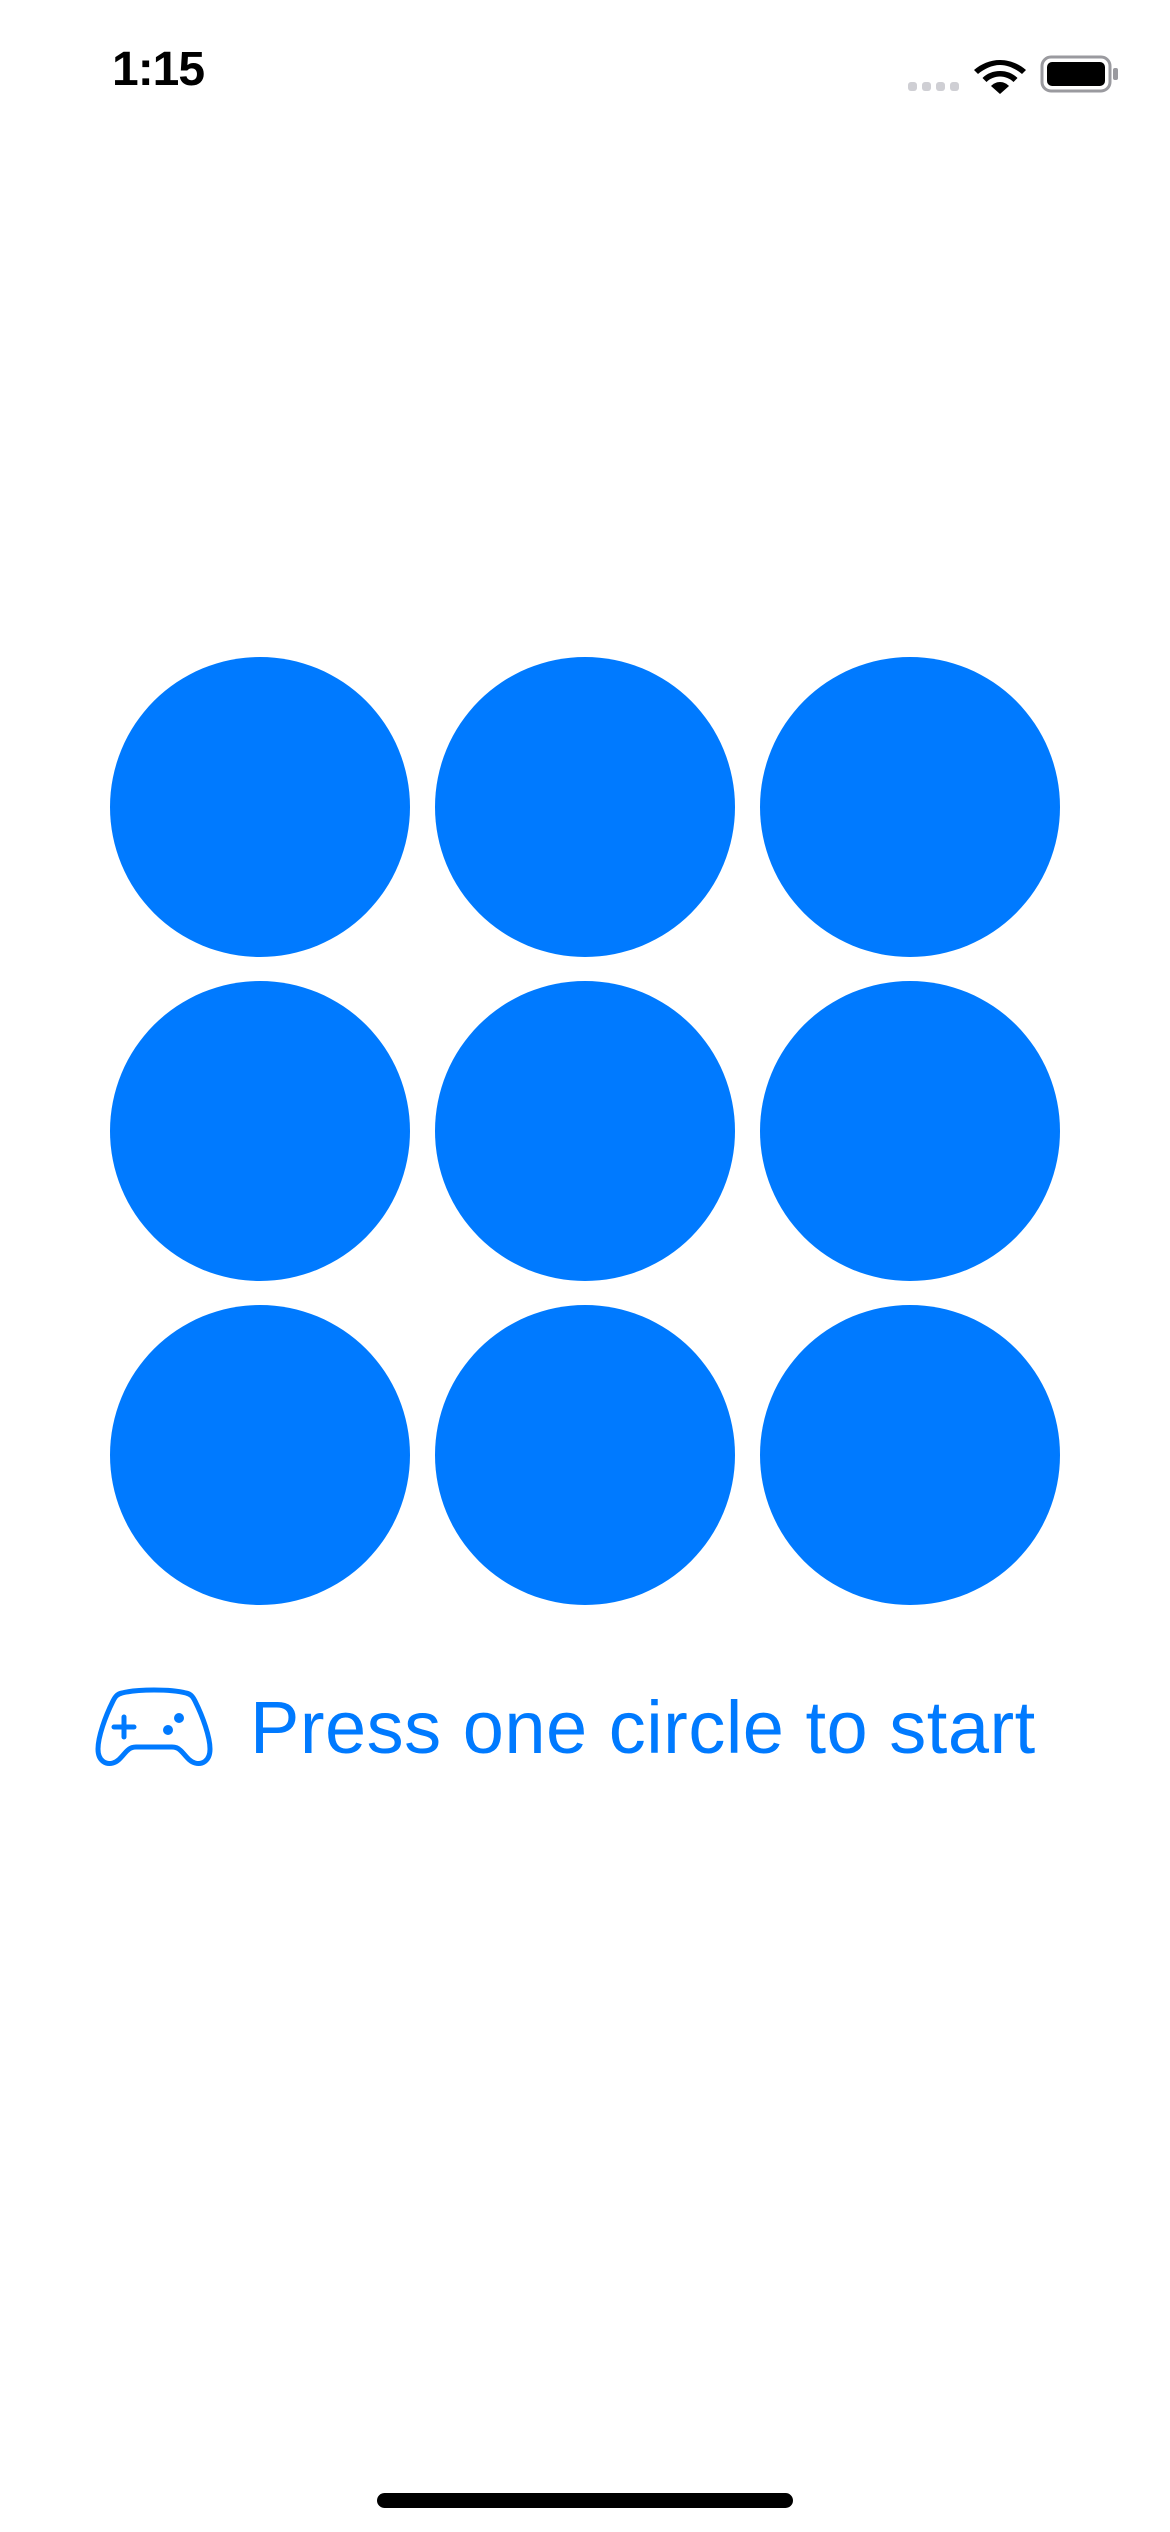 Image resolution: width=1170 pixels, height=2532 pixels. I want to click on prompt-text: Press one circle to start, so click(643, 1727).